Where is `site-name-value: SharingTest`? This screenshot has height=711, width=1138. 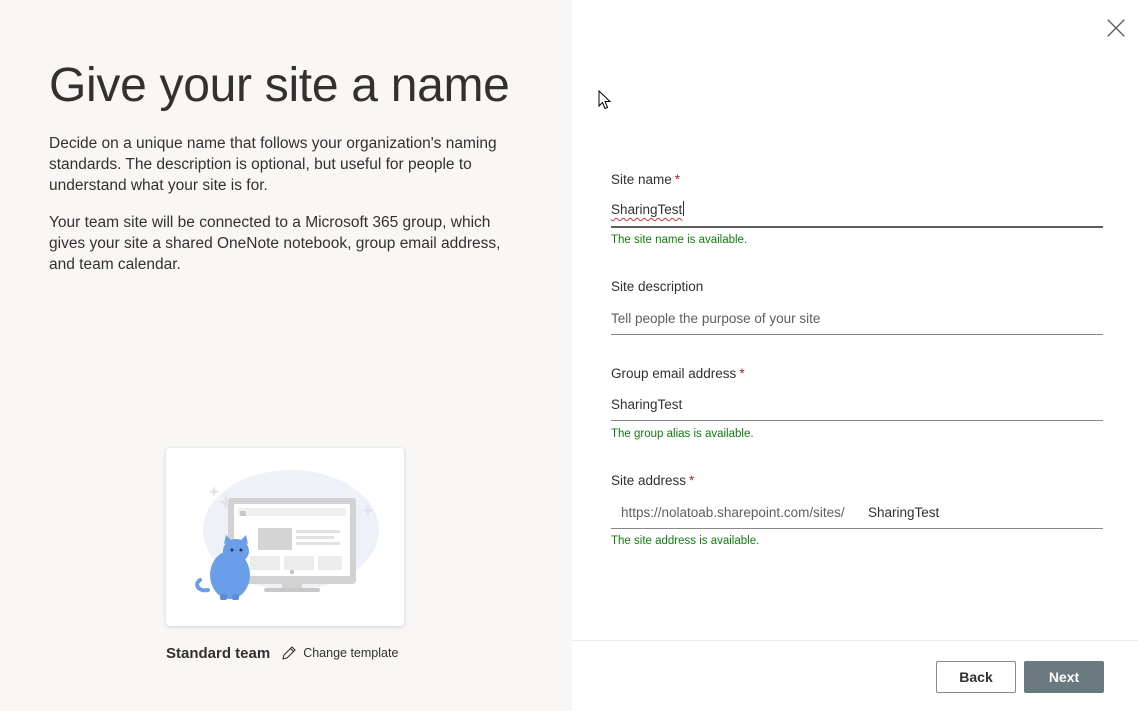
site-name-value: SharingTest is located at coordinates (648, 209).